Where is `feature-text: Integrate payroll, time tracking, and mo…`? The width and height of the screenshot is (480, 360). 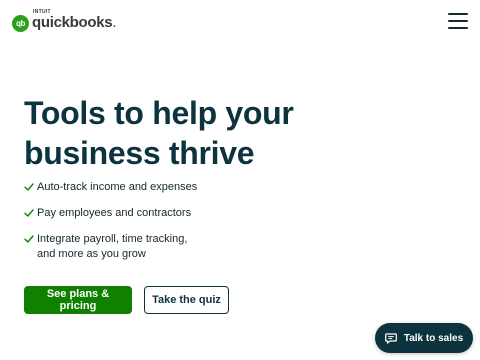 feature-text: Integrate payroll, time tracking, and mo… is located at coordinates (112, 246).